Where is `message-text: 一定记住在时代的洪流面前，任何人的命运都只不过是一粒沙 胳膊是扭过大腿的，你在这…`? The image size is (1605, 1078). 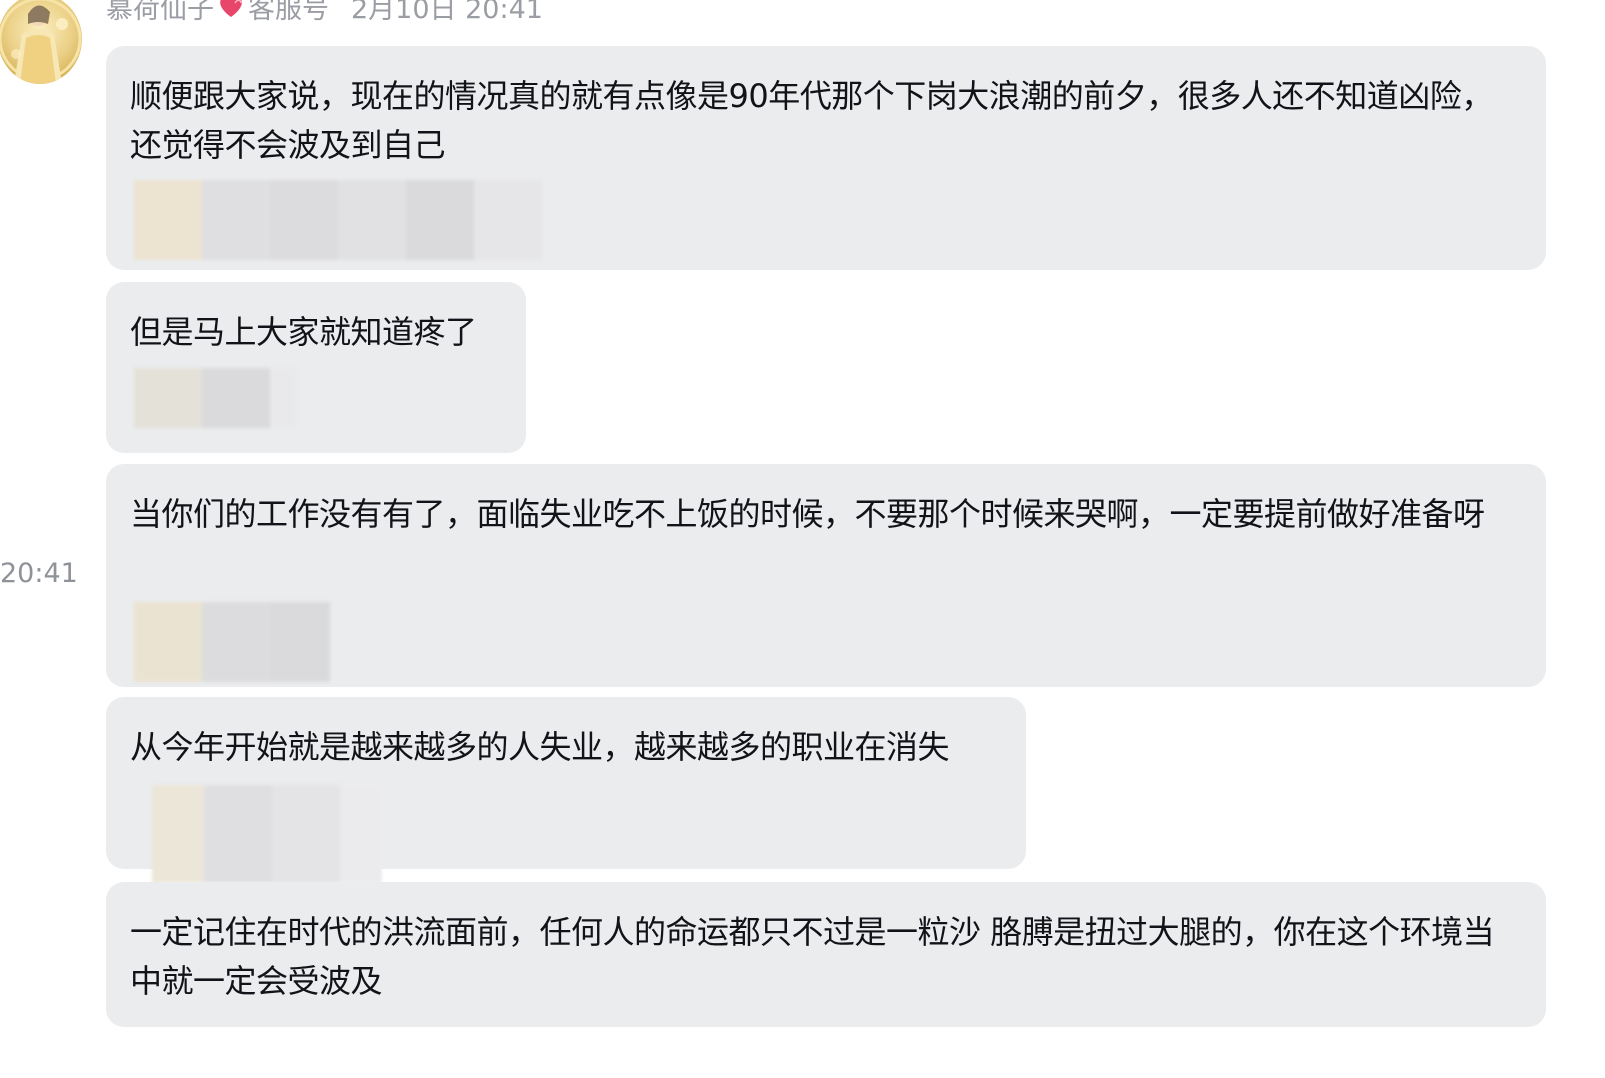
message-text: 一定记住在时代的洪流面前，任何人的命运都只不过是一粒沙 胳膊是扭过大腿的，你在这… is located at coordinates (812, 956).